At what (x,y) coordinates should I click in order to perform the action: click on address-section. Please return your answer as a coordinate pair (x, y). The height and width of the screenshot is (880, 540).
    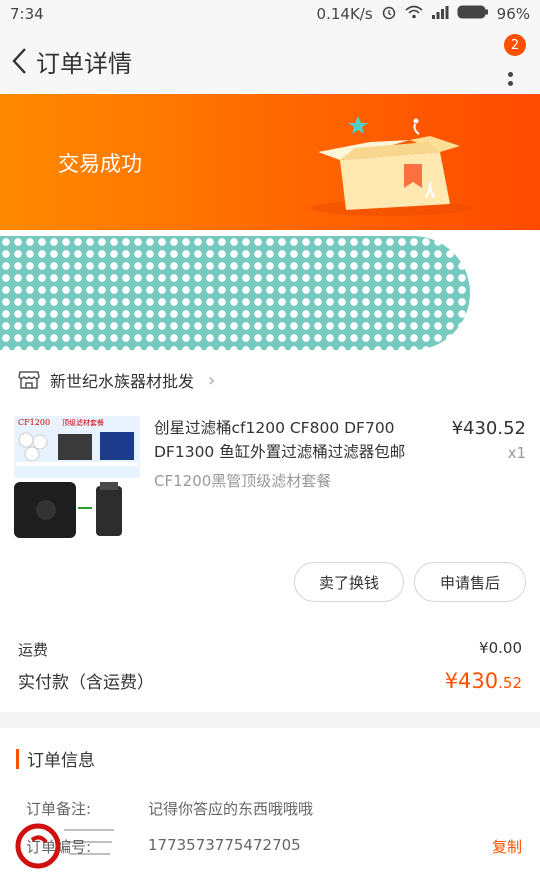
    Looking at the image, I should click on (270, 290).